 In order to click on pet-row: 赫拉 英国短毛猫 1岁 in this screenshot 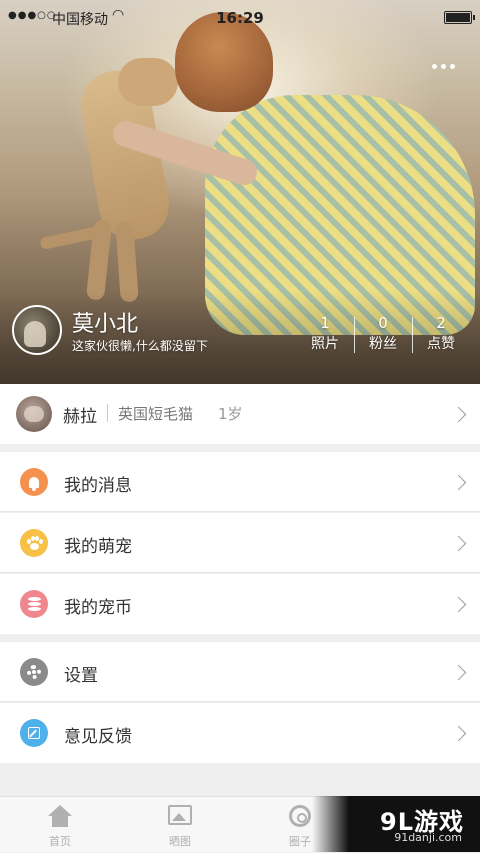, I will do `click(240, 414)`.